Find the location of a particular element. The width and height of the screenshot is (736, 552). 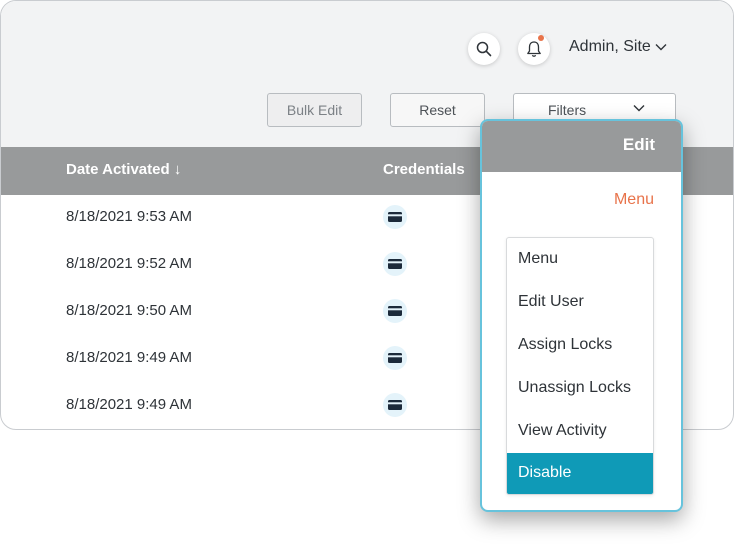

menu-item-assign-locks: Assign Locks is located at coordinates (580, 345).